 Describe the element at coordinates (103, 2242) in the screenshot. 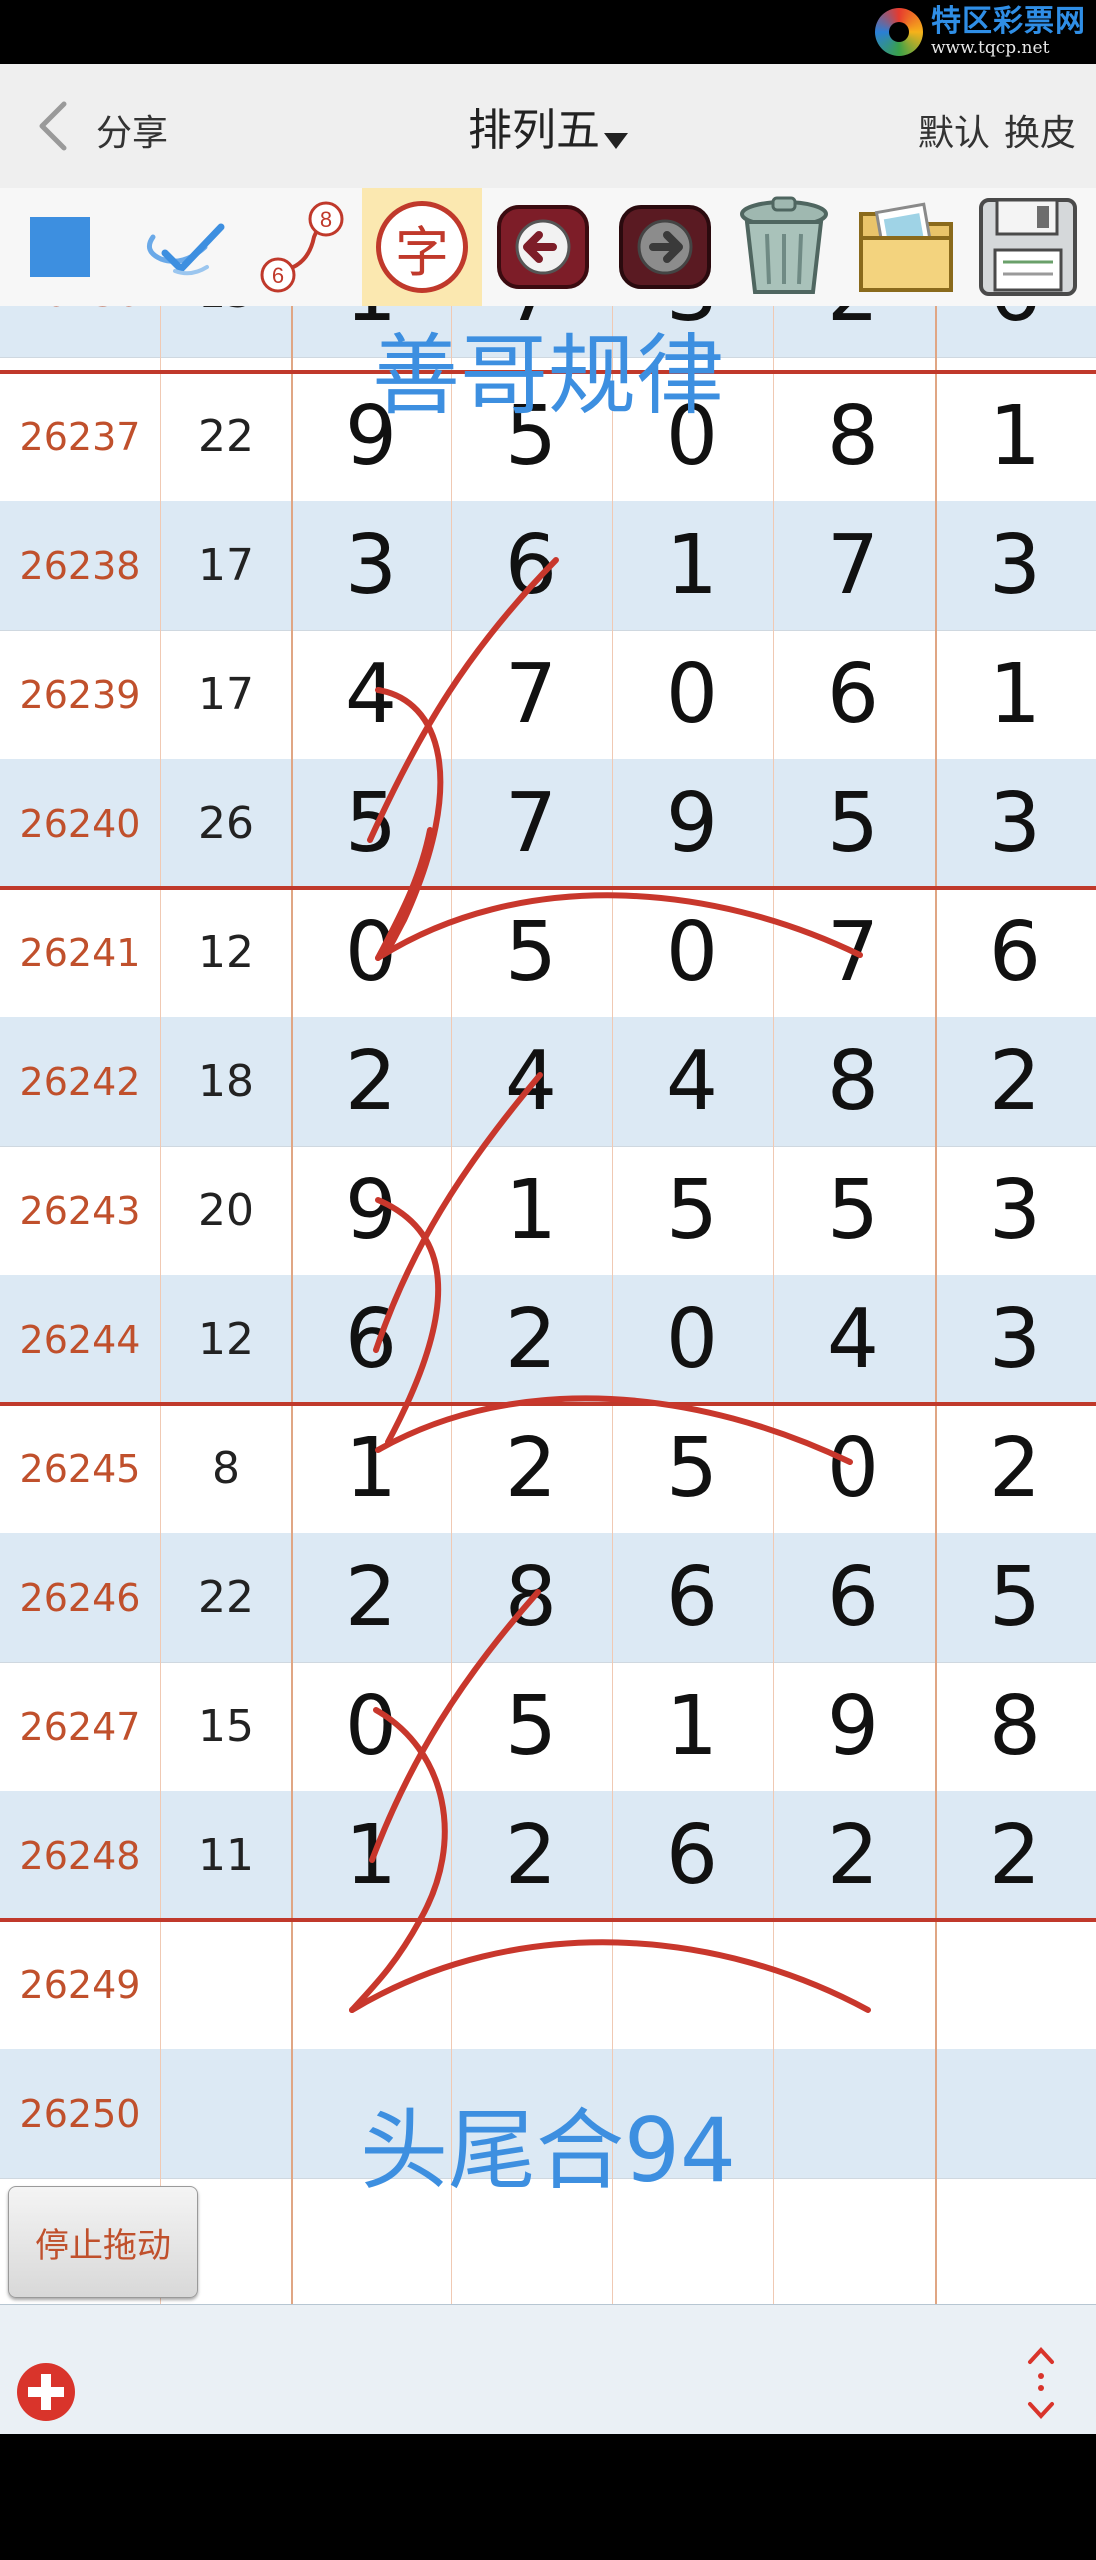

I see `stop-drag-button: 停止拖动` at that location.